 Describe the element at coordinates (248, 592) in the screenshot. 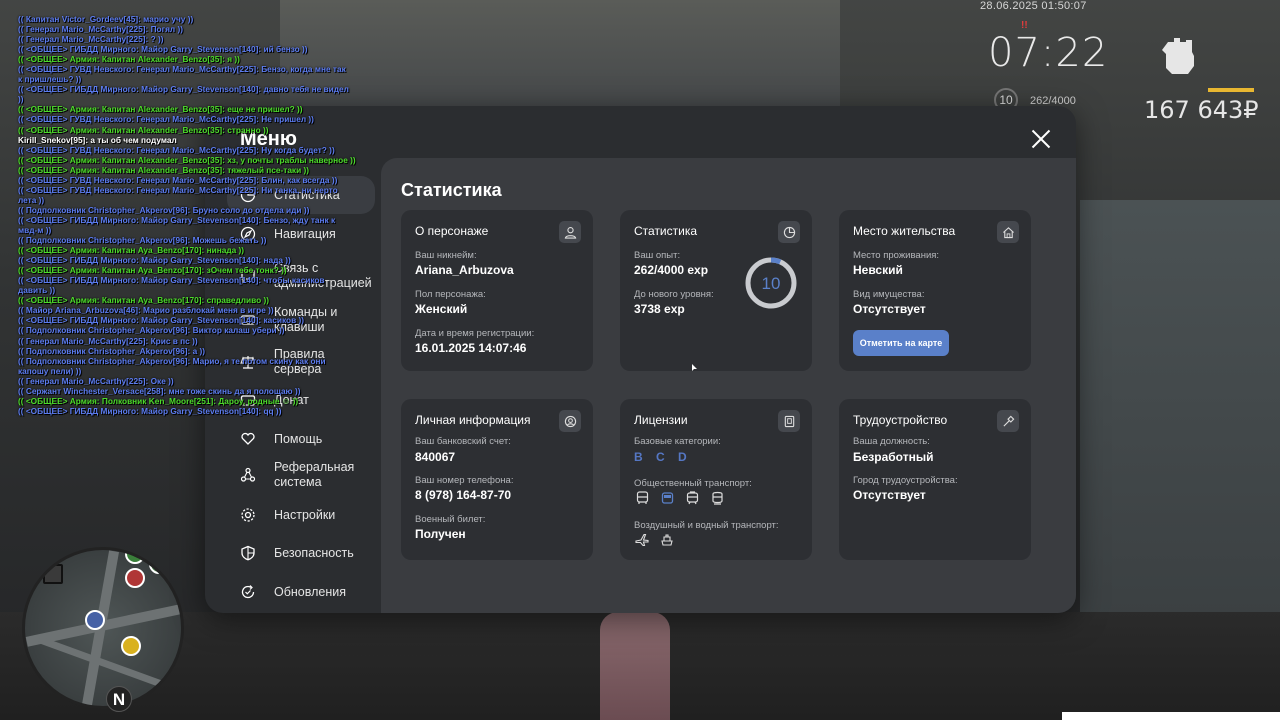

I see `refresh-icon` at that location.